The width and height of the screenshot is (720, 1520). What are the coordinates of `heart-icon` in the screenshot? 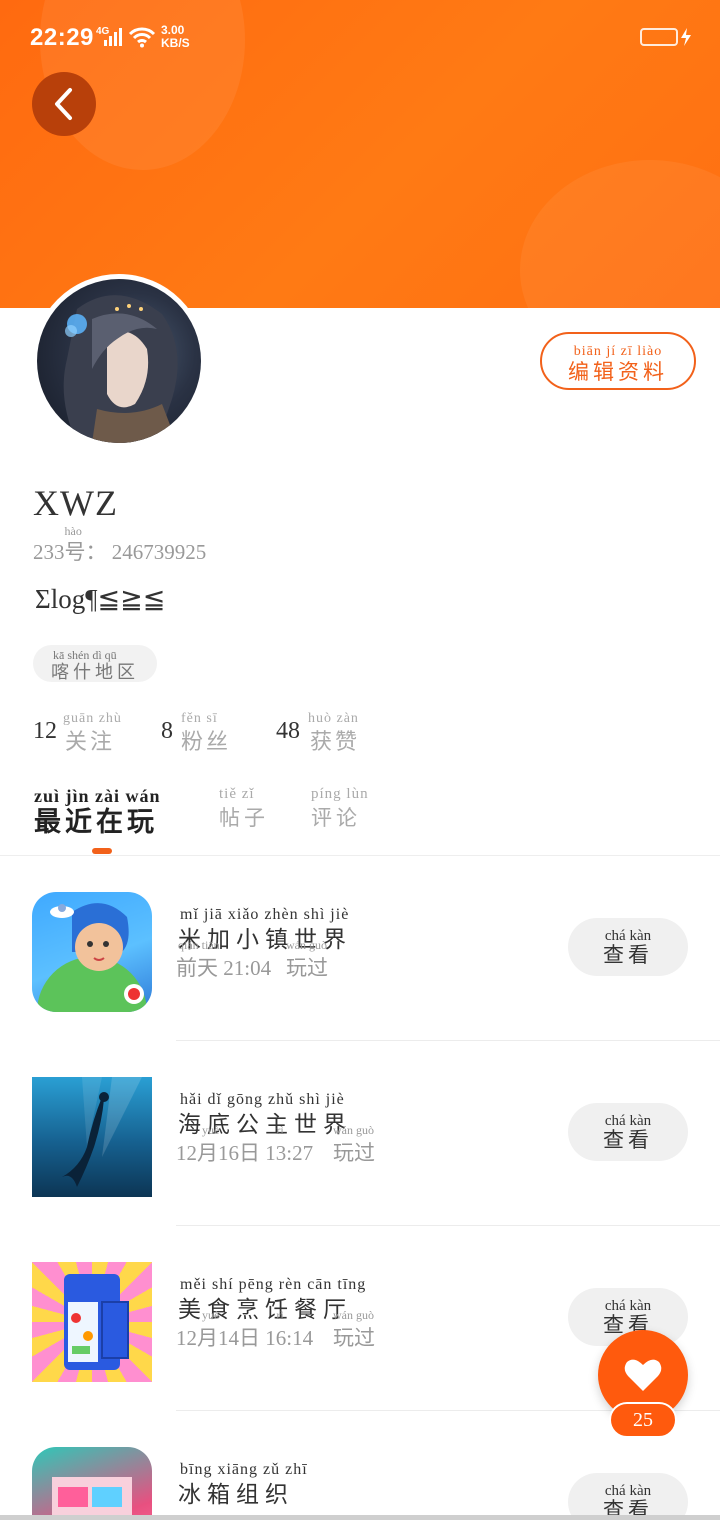 It's located at (643, 1375).